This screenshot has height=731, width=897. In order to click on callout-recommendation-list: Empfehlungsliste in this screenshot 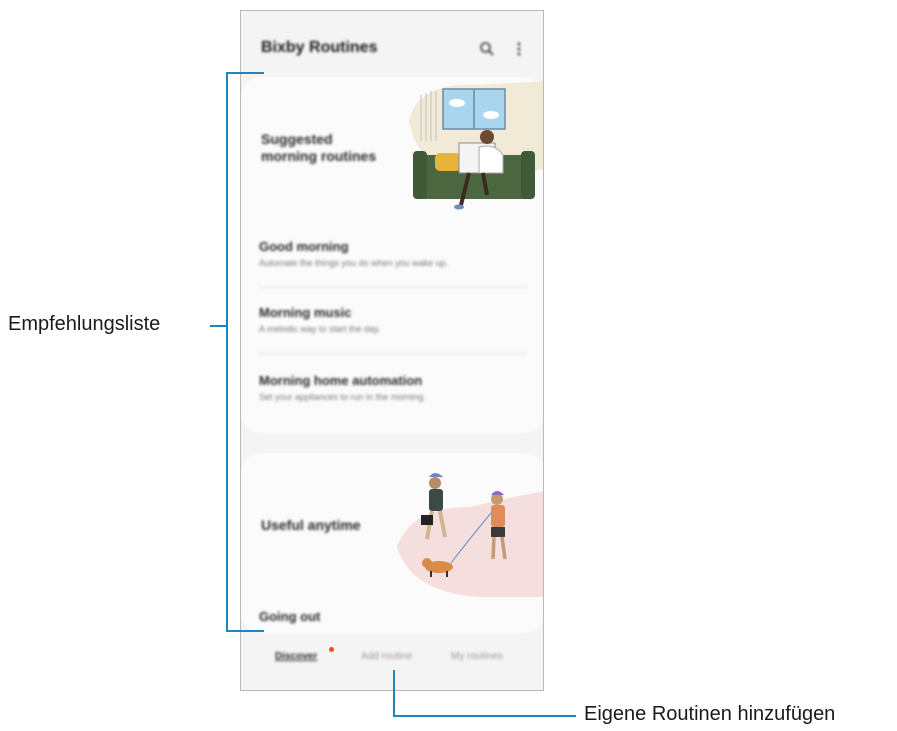, I will do `click(84, 324)`.